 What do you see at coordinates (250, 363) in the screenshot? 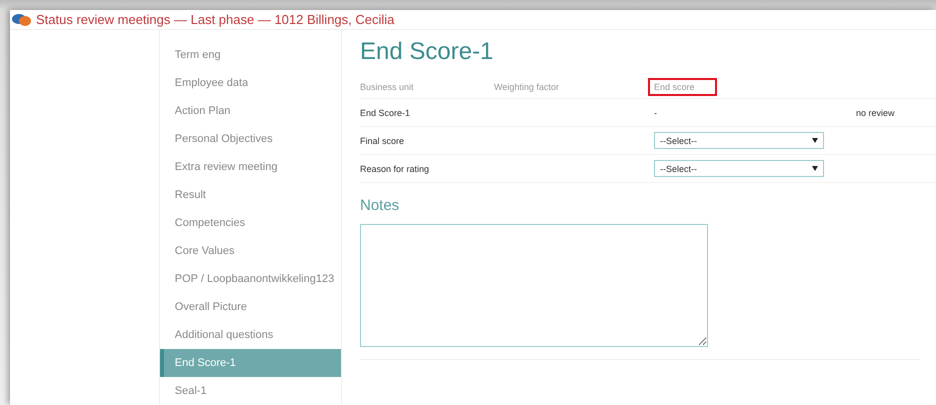
I see `sidebar-item: End Score-1` at bounding box center [250, 363].